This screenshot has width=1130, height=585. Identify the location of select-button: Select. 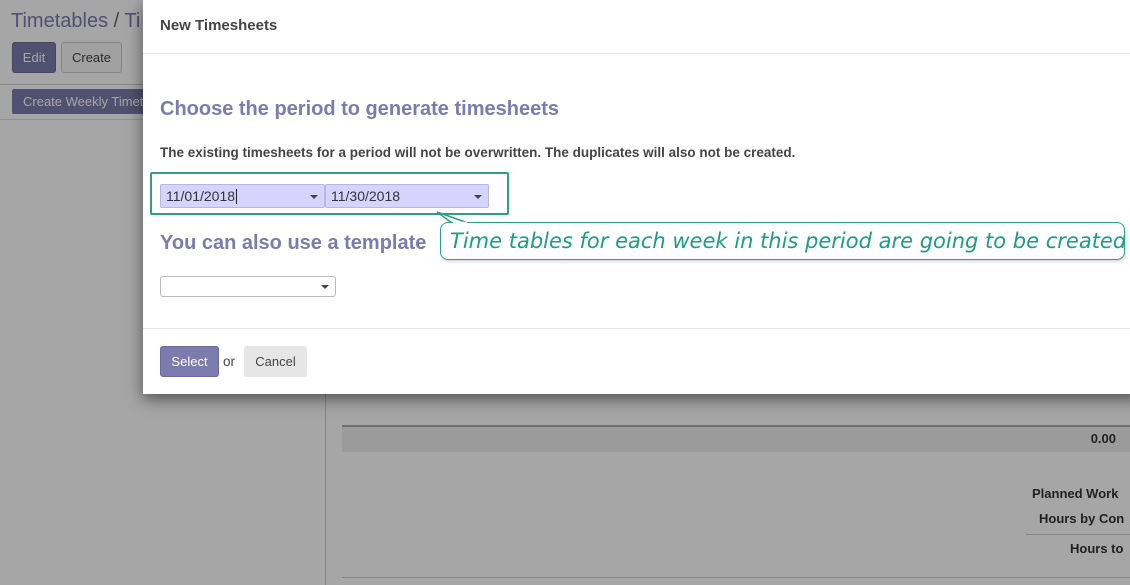
(189, 361).